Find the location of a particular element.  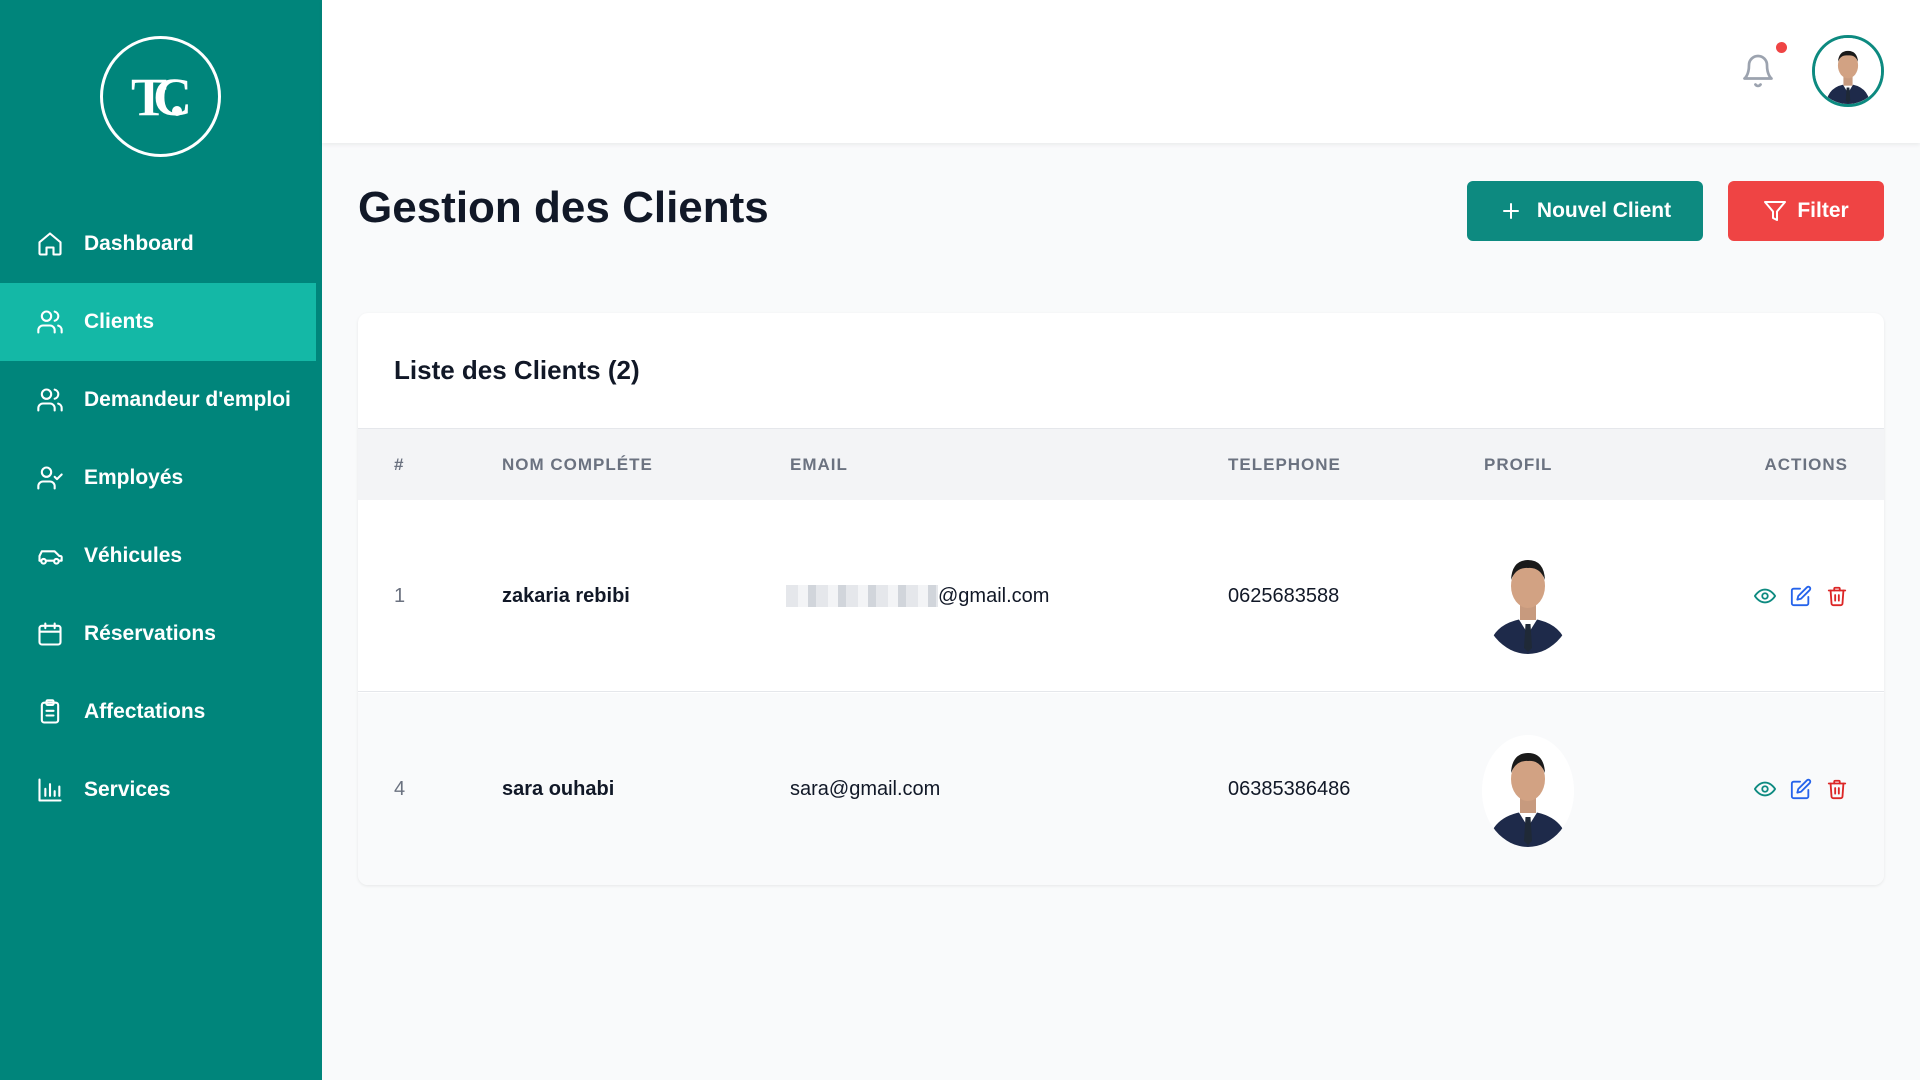

clients-list-title: Liste des Clients (2) is located at coordinates (517, 370).